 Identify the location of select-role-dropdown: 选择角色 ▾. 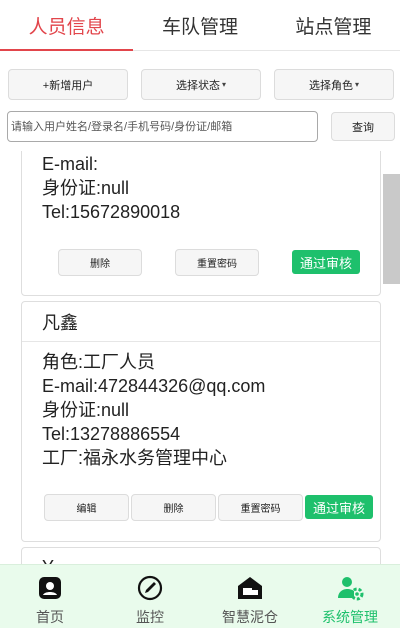
(334, 84).